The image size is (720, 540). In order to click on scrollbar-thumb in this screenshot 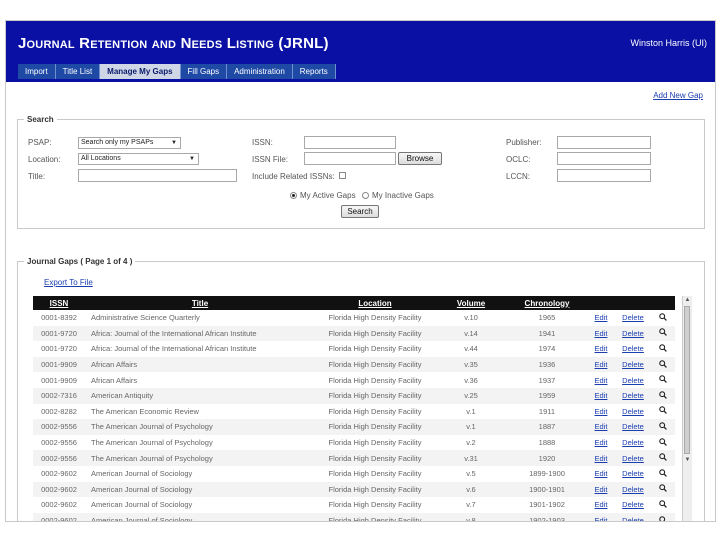, I will do `click(687, 380)`.